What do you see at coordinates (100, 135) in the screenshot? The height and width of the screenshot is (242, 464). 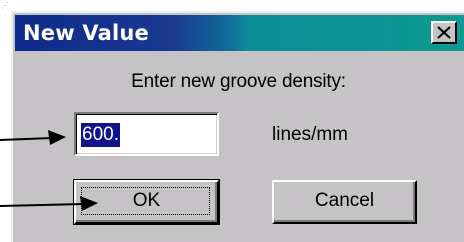 I see `input-value: 600.` at bounding box center [100, 135].